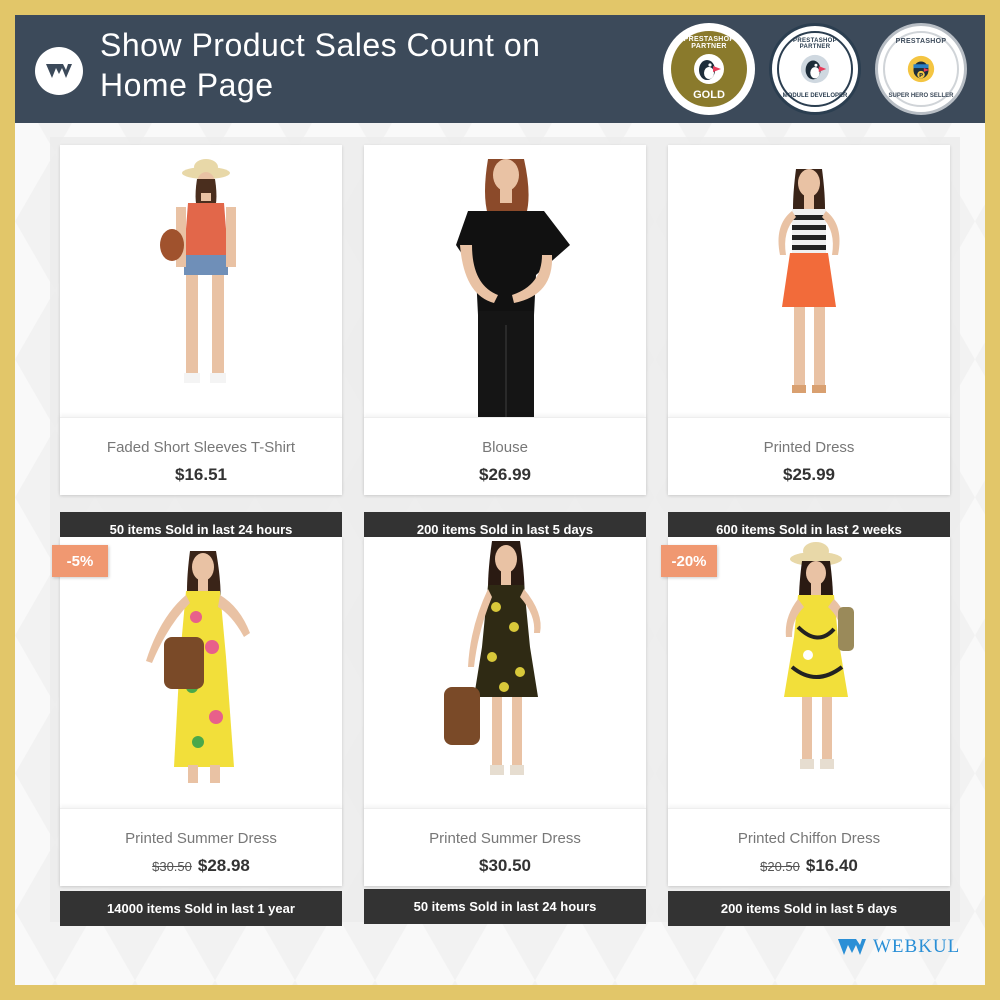  What do you see at coordinates (921, 41) in the screenshot?
I see `badge-ring-text: PRESTASHOP` at bounding box center [921, 41].